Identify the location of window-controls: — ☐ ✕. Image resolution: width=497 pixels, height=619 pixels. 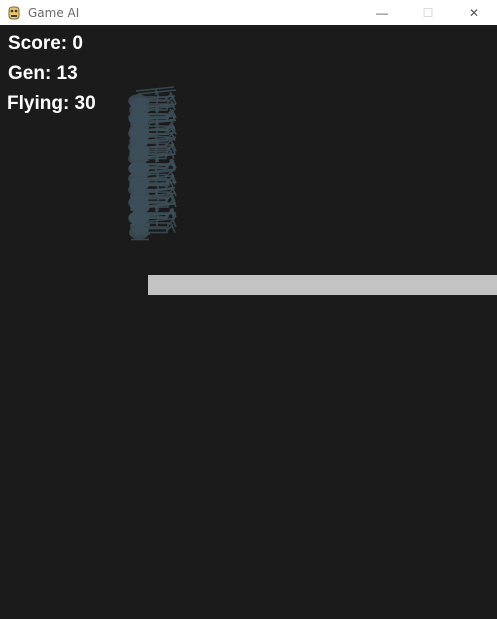
(428, 12).